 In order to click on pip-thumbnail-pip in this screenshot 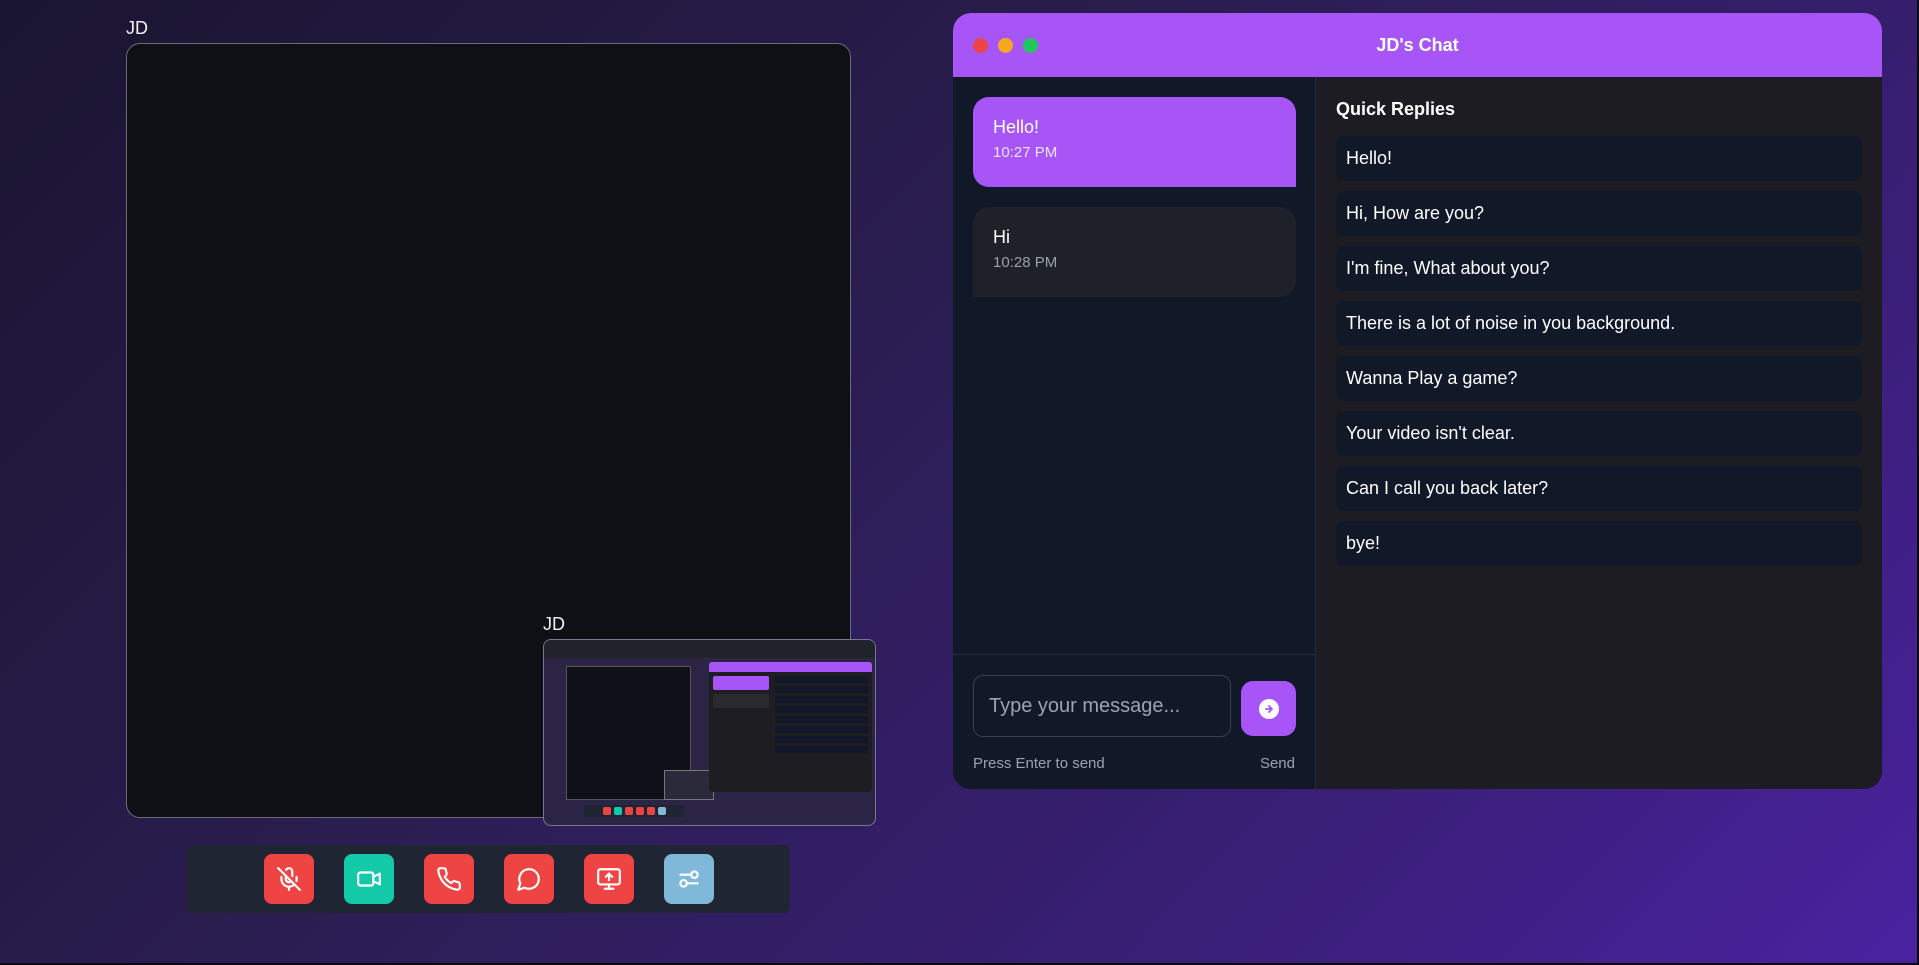, I will do `click(689, 785)`.